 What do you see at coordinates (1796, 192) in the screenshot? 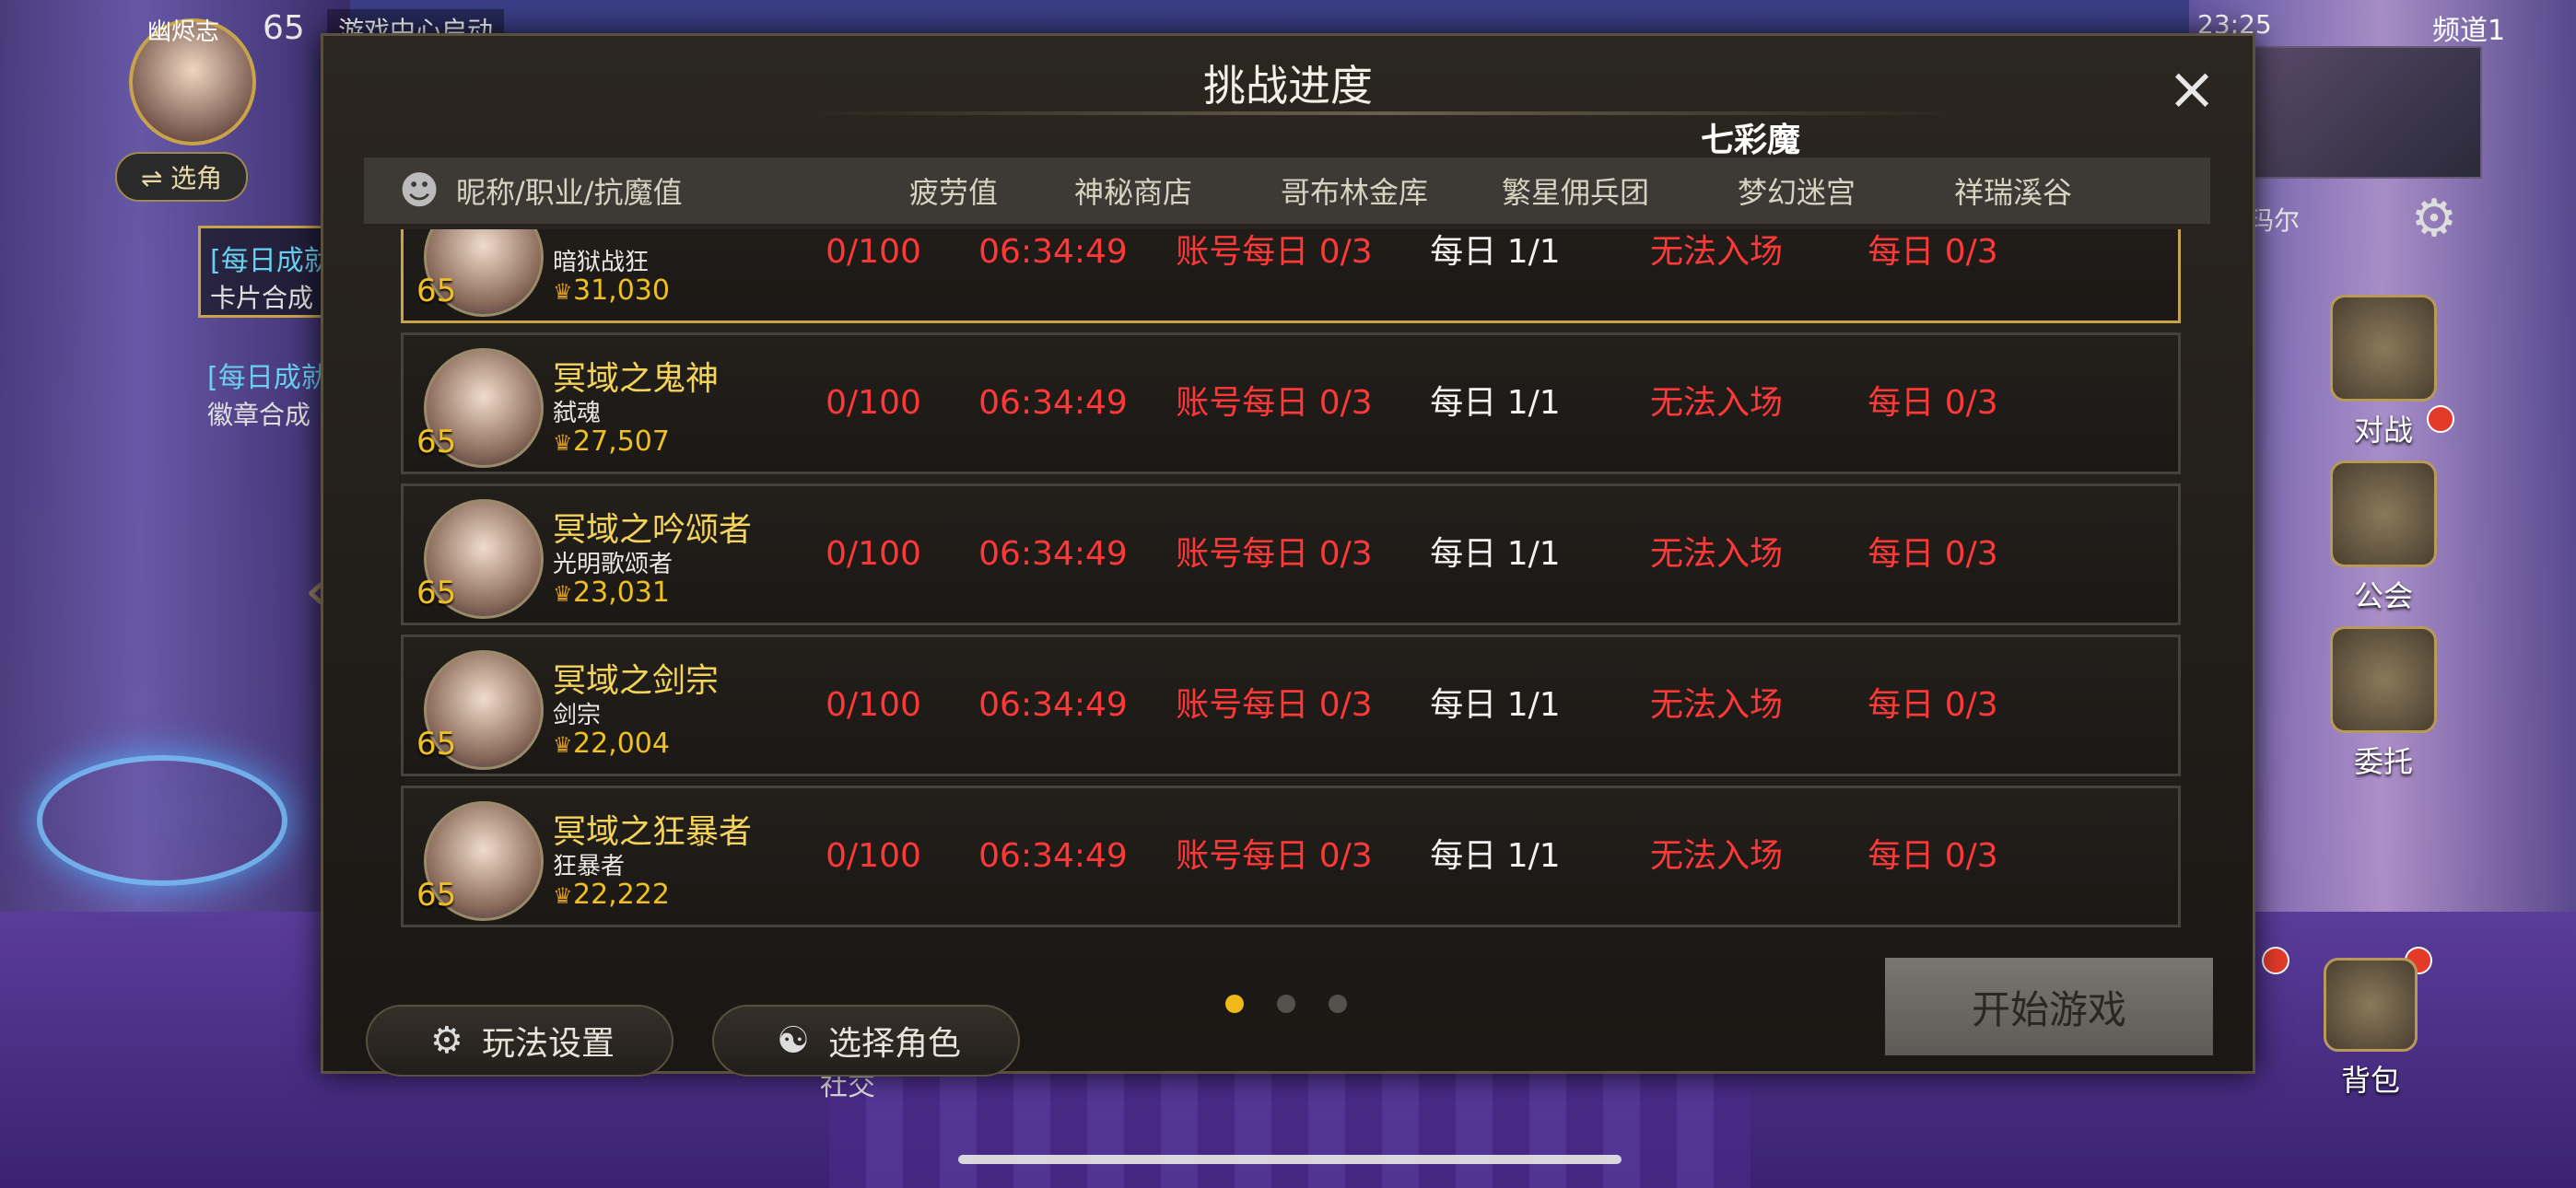
I see `column-header: 梦幻迷宫` at bounding box center [1796, 192].